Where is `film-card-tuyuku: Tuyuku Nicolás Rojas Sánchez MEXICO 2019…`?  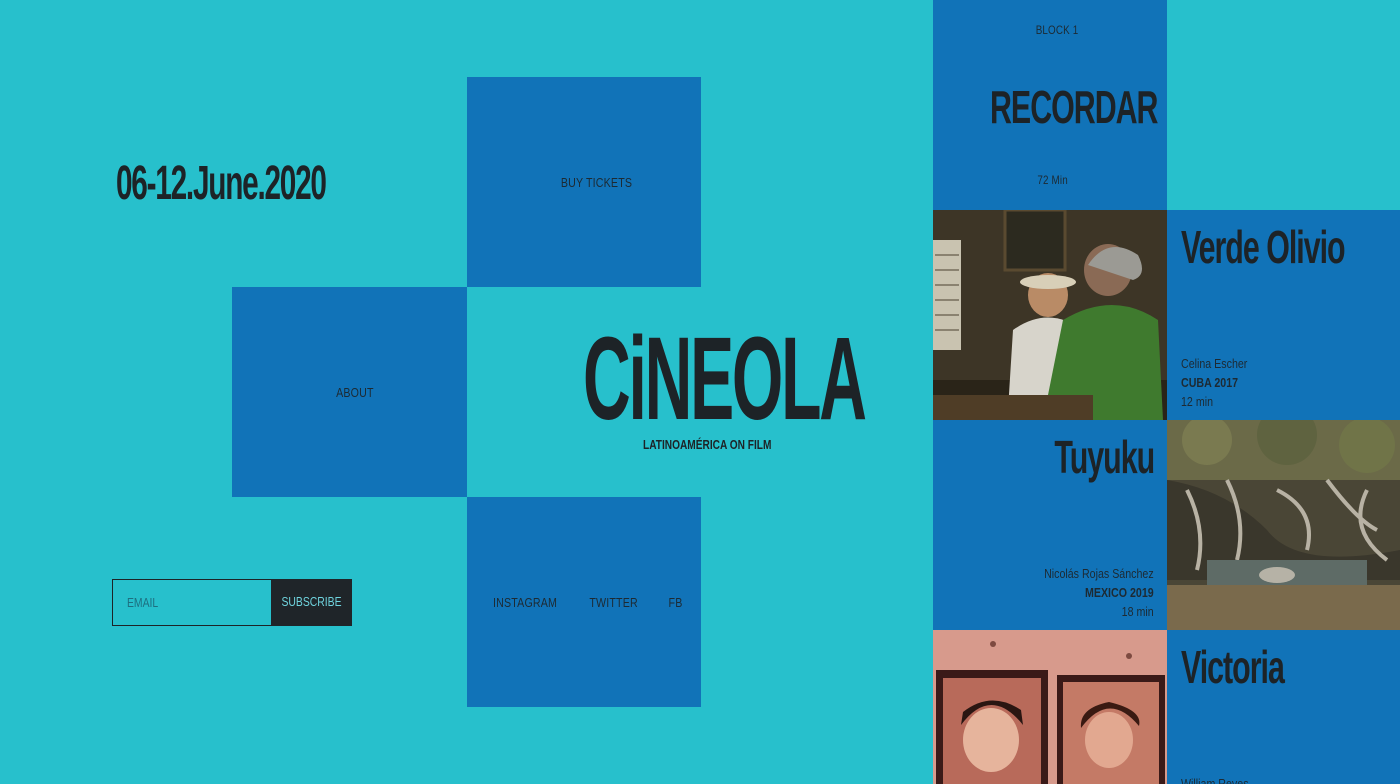 film-card-tuyuku: Tuyuku Nicolás Rojas Sánchez MEXICO 2019… is located at coordinates (1050, 525).